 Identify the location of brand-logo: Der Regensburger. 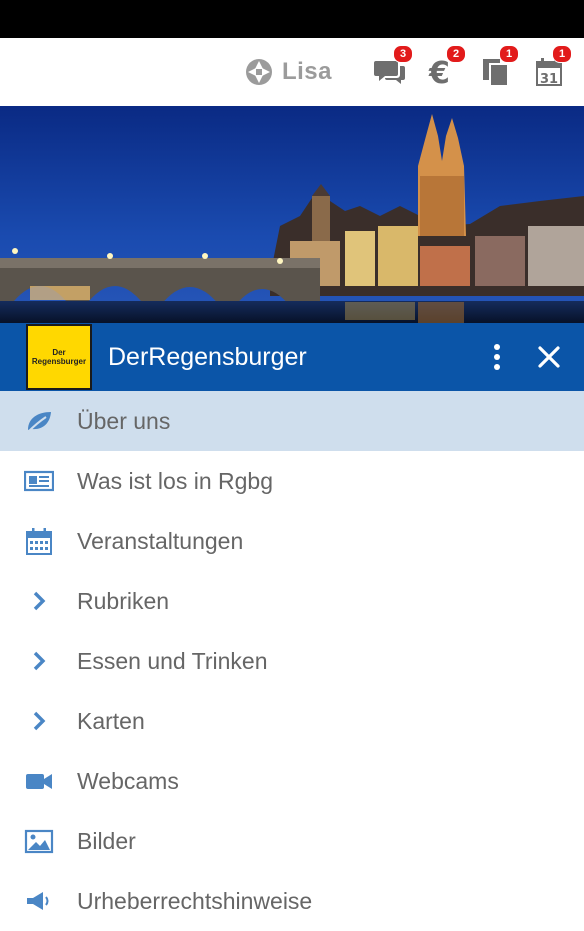
(59, 357).